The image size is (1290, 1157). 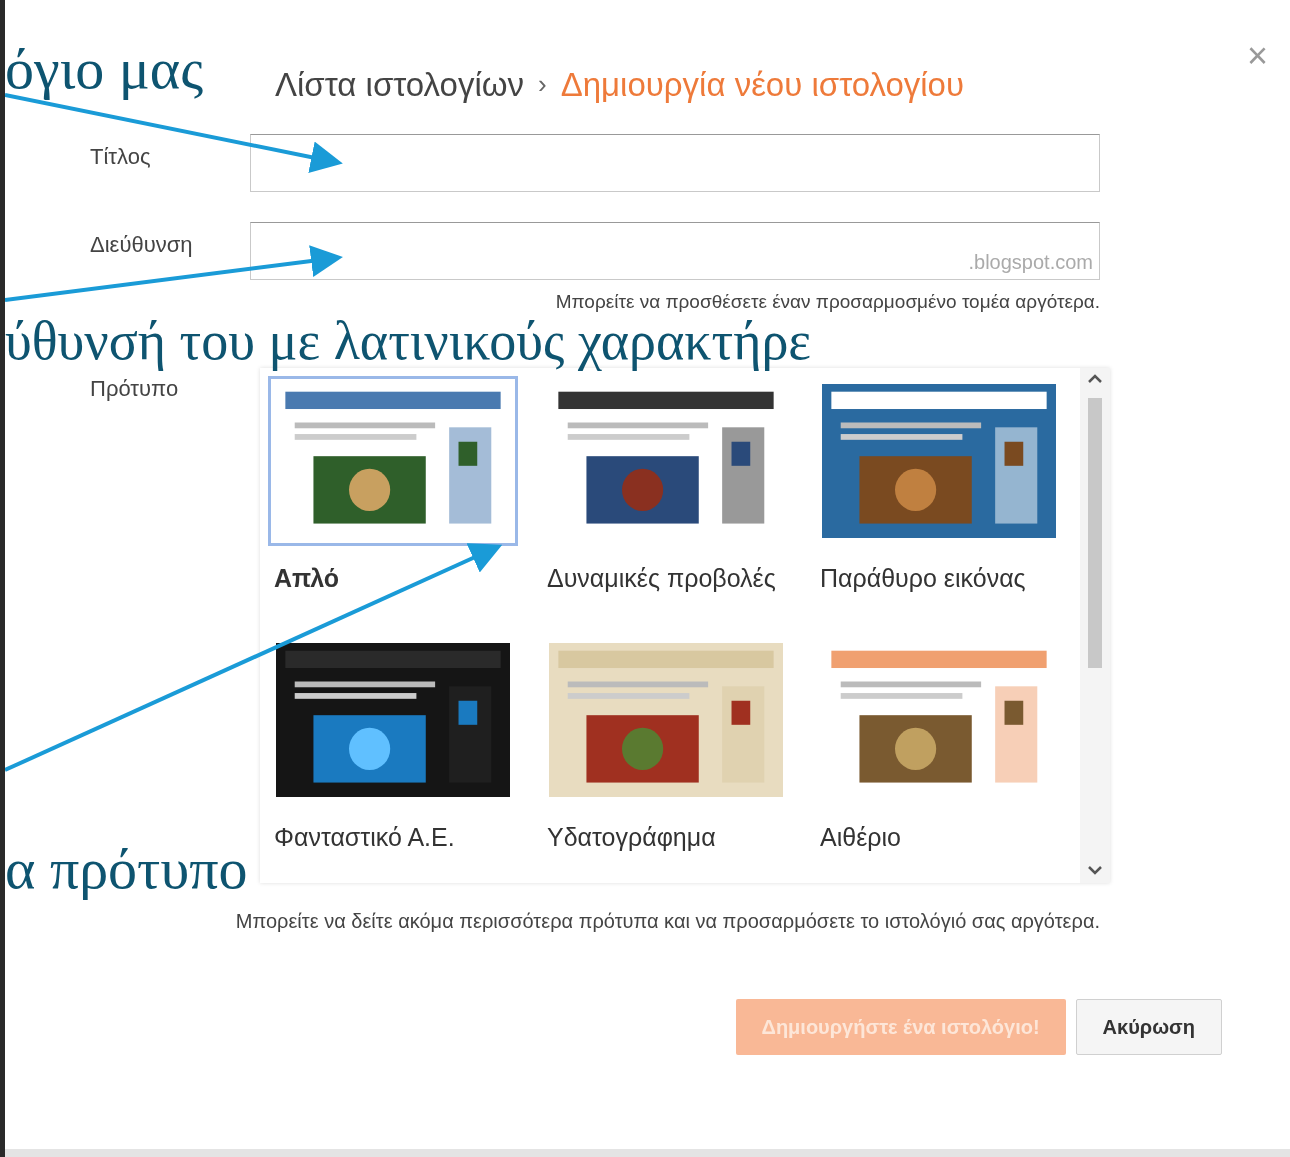 What do you see at coordinates (135, 389) in the screenshot?
I see `field-label: Πρότυπο` at bounding box center [135, 389].